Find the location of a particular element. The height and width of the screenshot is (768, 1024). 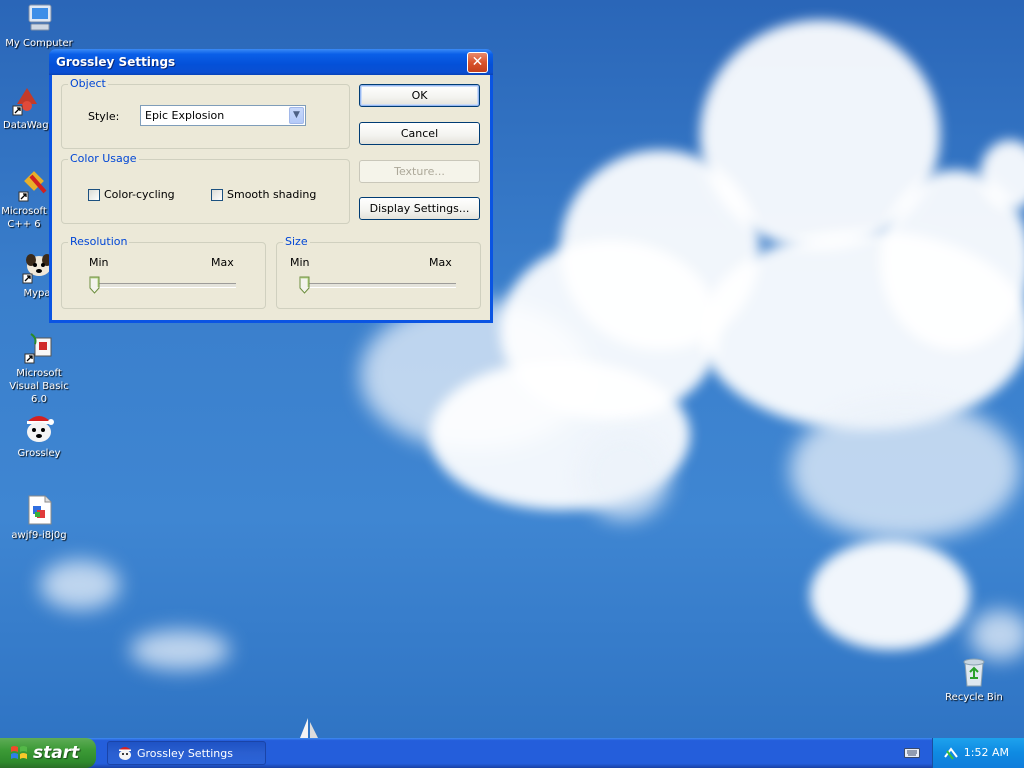

resolution-slider-thumb is located at coordinates (94, 285).